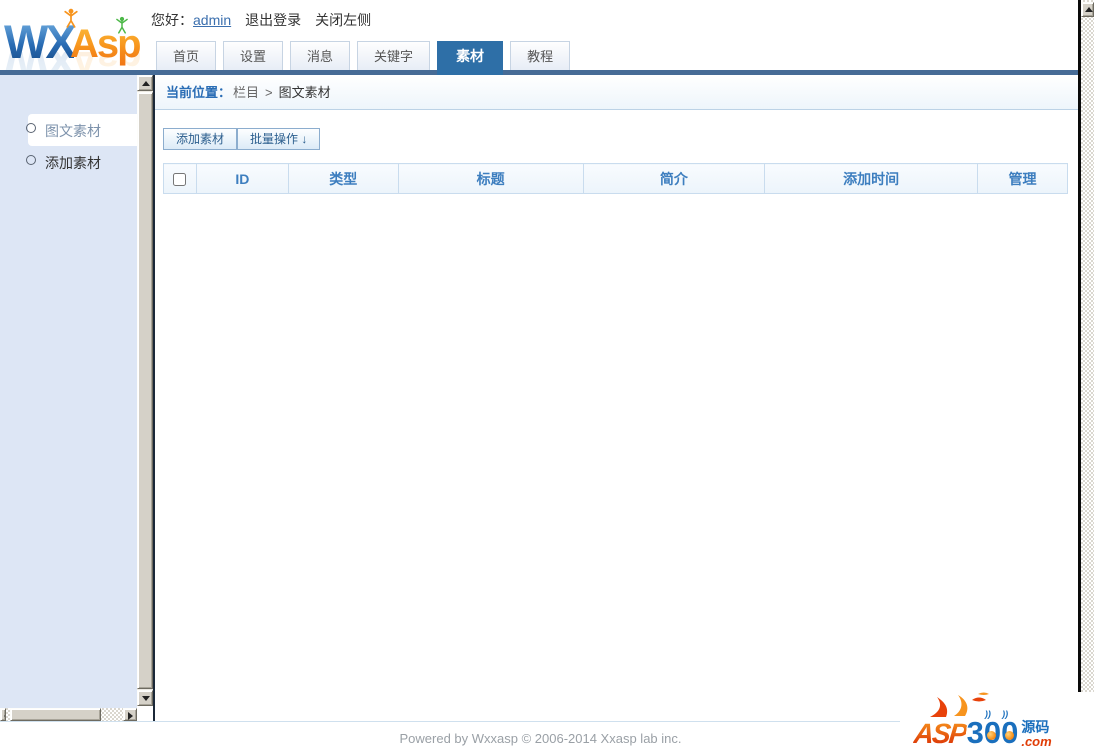 Image resolution: width=1094 pixels, height=750 pixels. I want to click on page-vertical-scrollbar, so click(1087, 375).